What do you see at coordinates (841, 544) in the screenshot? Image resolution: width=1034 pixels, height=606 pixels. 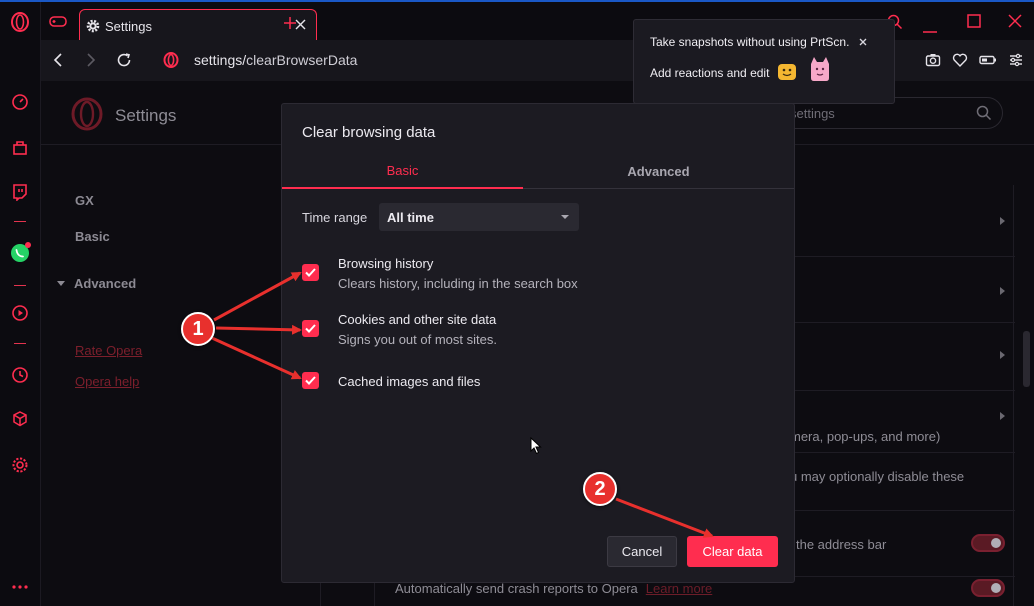 I see `settings-row-text: the address bar` at bounding box center [841, 544].